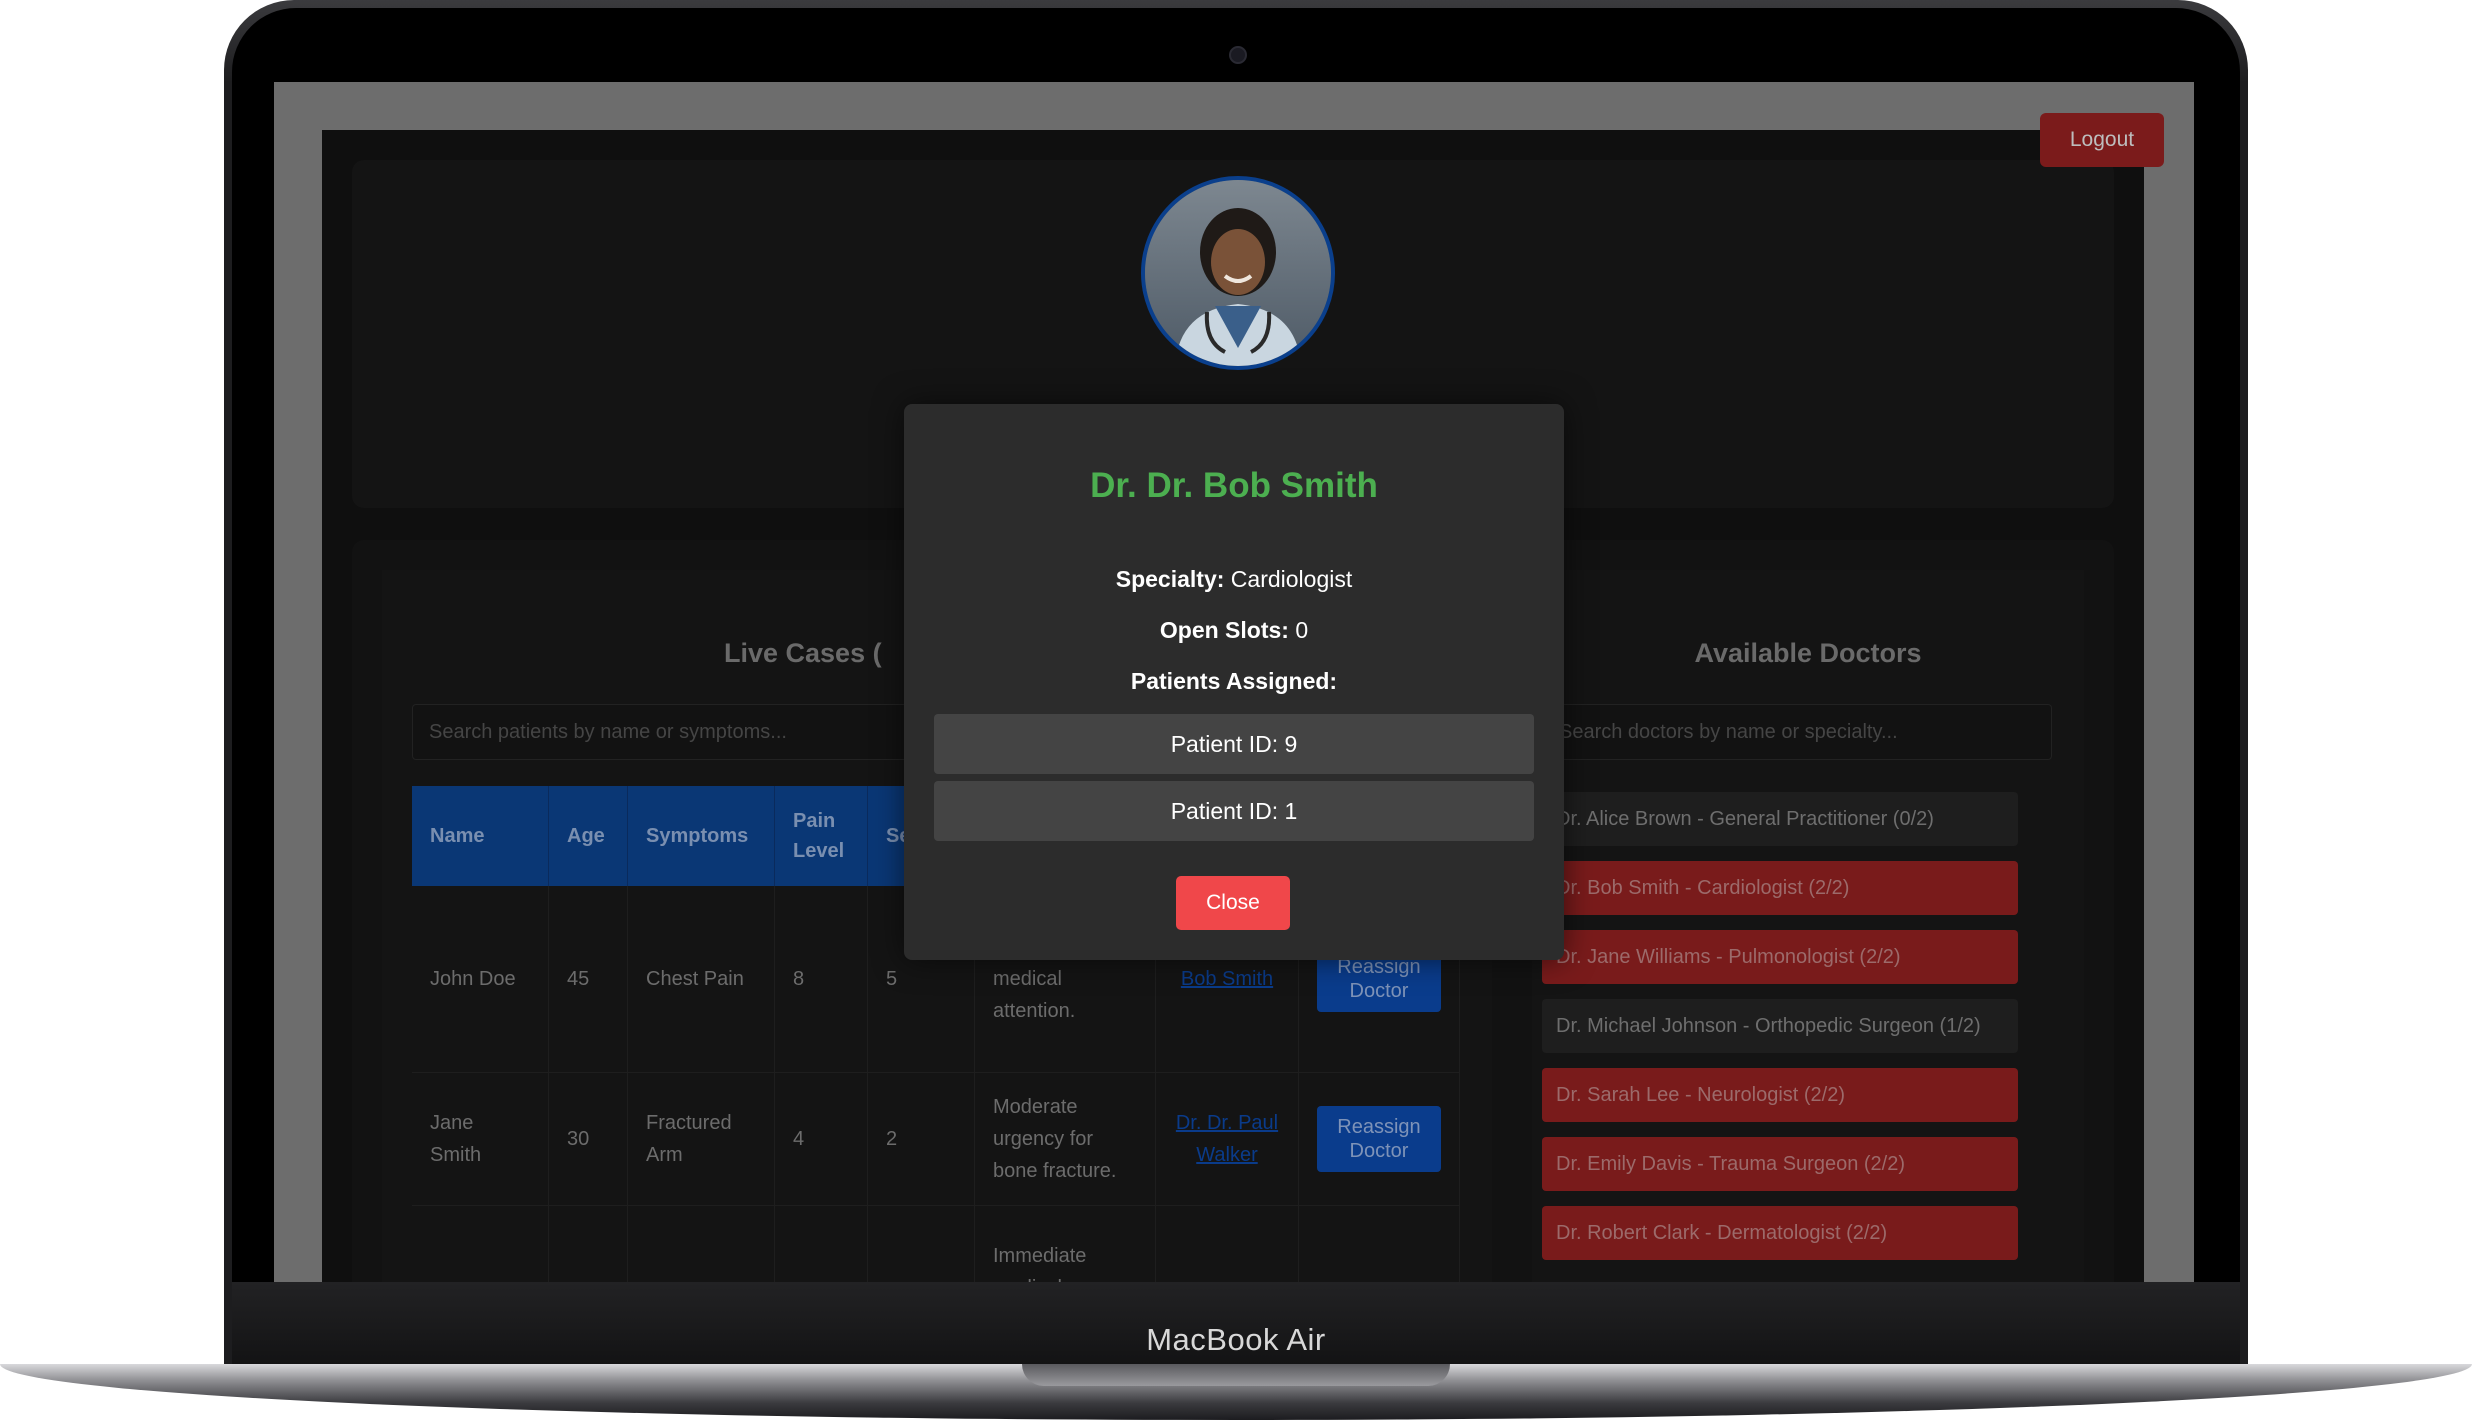 This screenshot has width=2472, height=1420. I want to click on modal-open-slots: Open Slots: 0, so click(1234, 630).